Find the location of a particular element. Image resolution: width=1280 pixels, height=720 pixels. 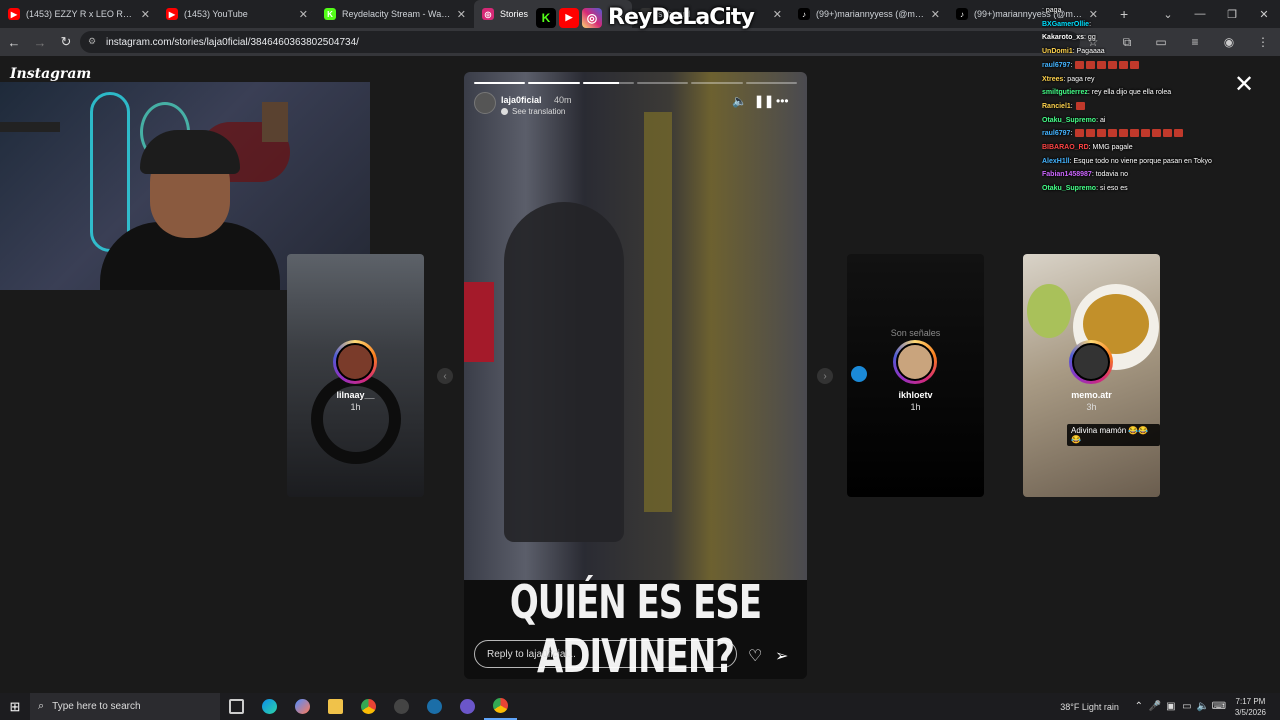

forward-button: → is located at coordinates (40, 42).